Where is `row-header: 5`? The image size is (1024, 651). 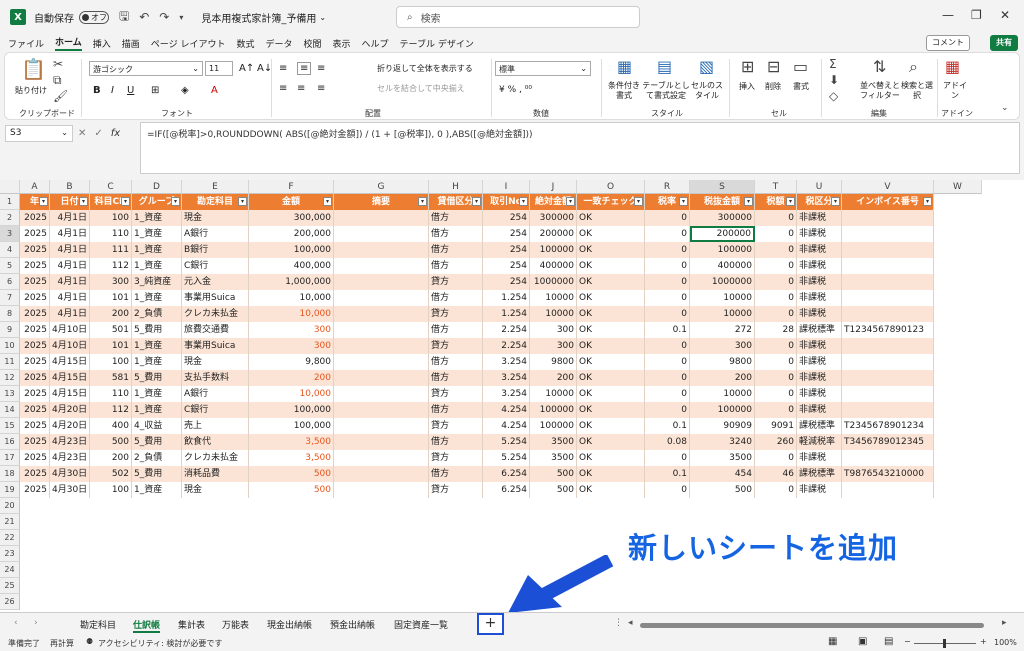
row-header: 5 is located at coordinates (10, 266).